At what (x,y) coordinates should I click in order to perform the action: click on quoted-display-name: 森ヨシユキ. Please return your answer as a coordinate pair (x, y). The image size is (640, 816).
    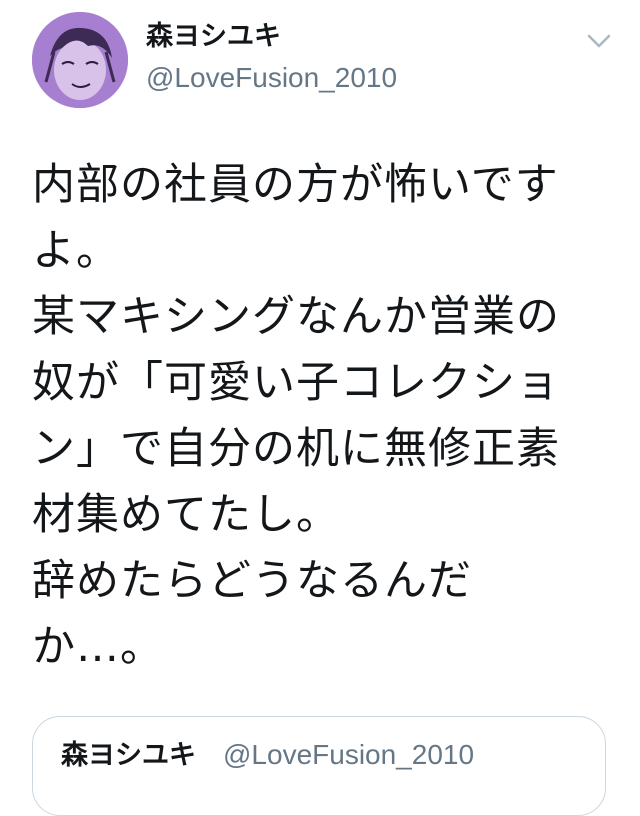
    Looking at the image, I should click on (128, 755).